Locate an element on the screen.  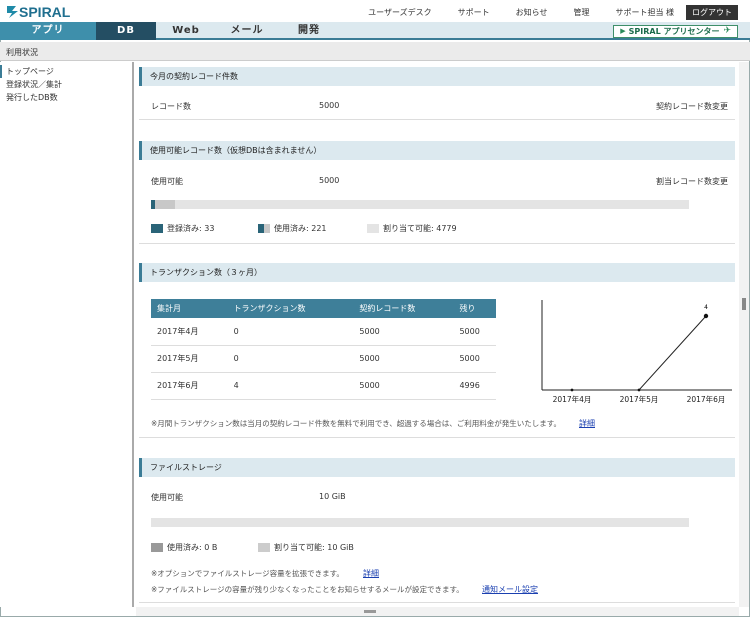
sidebar-item-registration: 登録状況／集計 is located at coordinates (66, 84).